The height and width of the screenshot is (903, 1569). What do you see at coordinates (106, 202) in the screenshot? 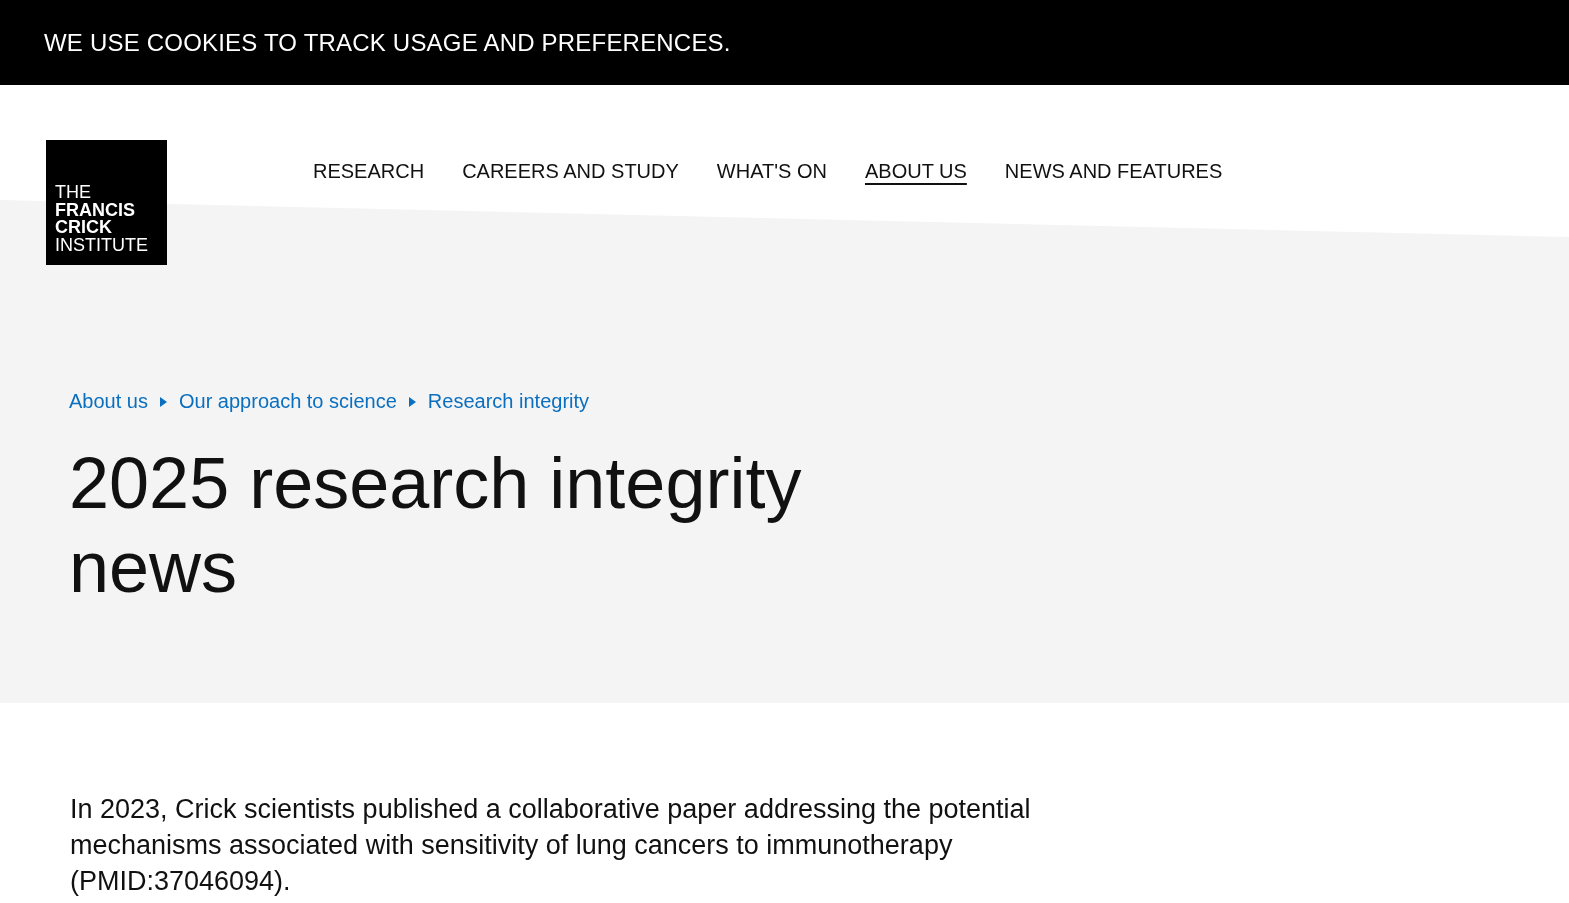
I see `logo: THE FRANCIS CRICK INSTITUTE` at bounding box center [106, 202].